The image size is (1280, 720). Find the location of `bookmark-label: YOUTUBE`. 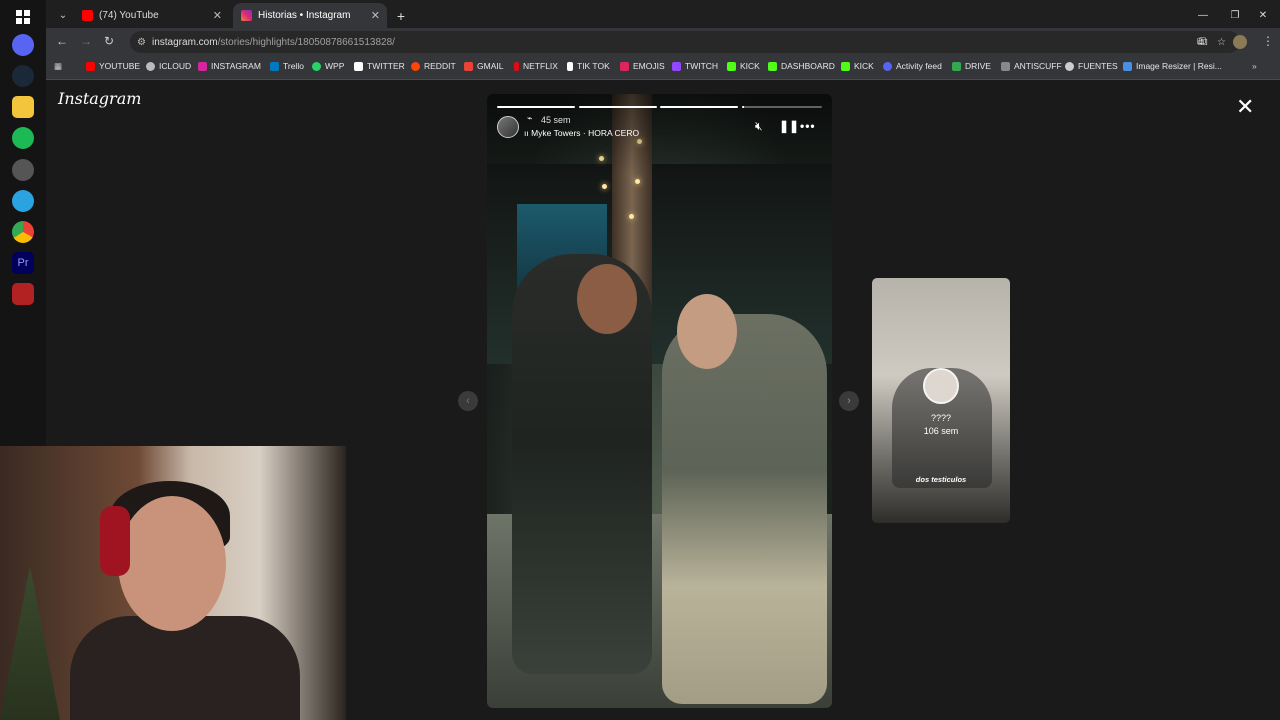

bookmark-label: YOUTUBE is located at coordinates (120, 66).